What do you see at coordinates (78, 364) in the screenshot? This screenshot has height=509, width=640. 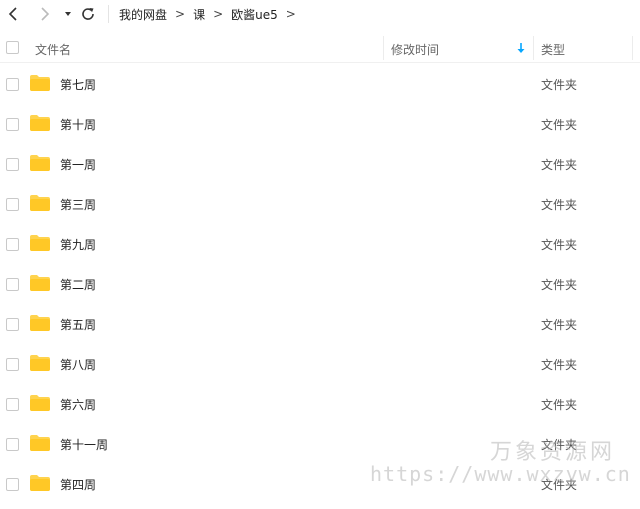 I see `file-name: 第八周` at bounding box center [78, 364].